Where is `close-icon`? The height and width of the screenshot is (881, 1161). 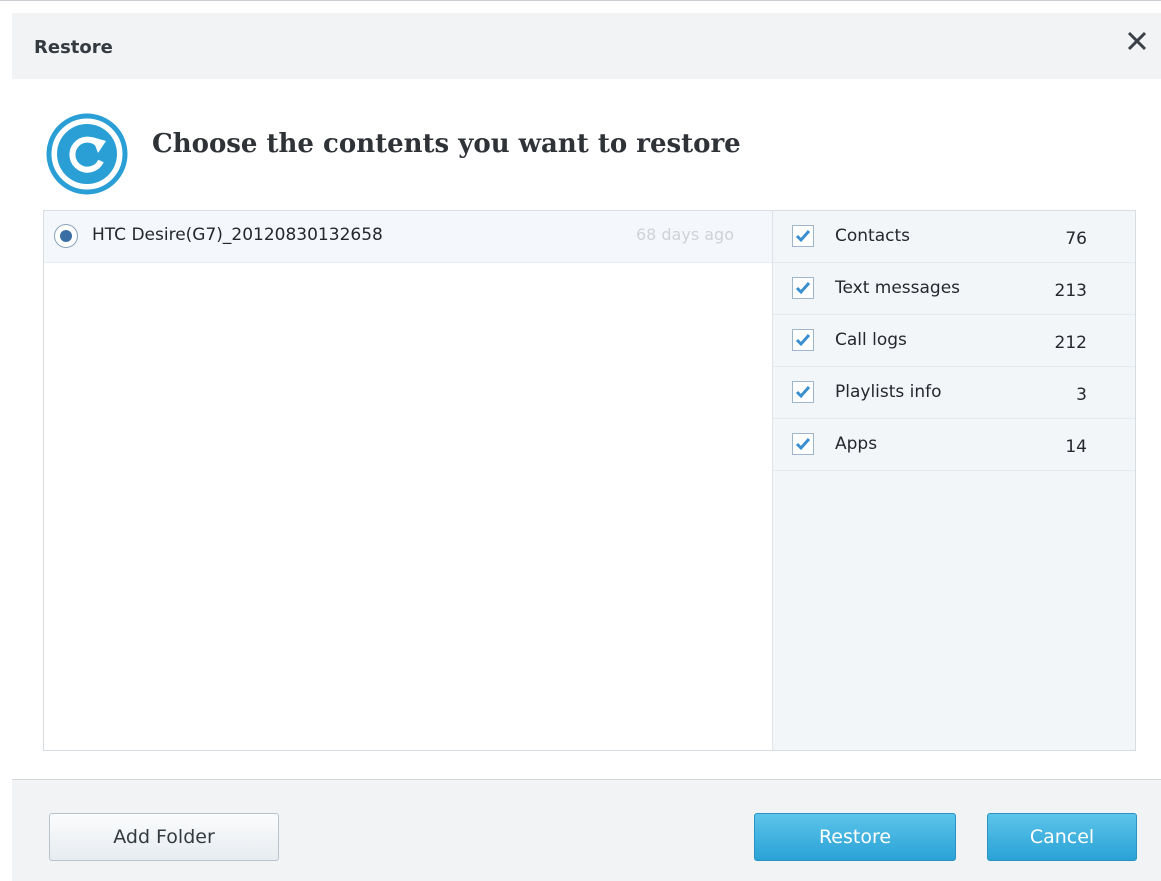 close-icon is located at coordinates (1137, 41).